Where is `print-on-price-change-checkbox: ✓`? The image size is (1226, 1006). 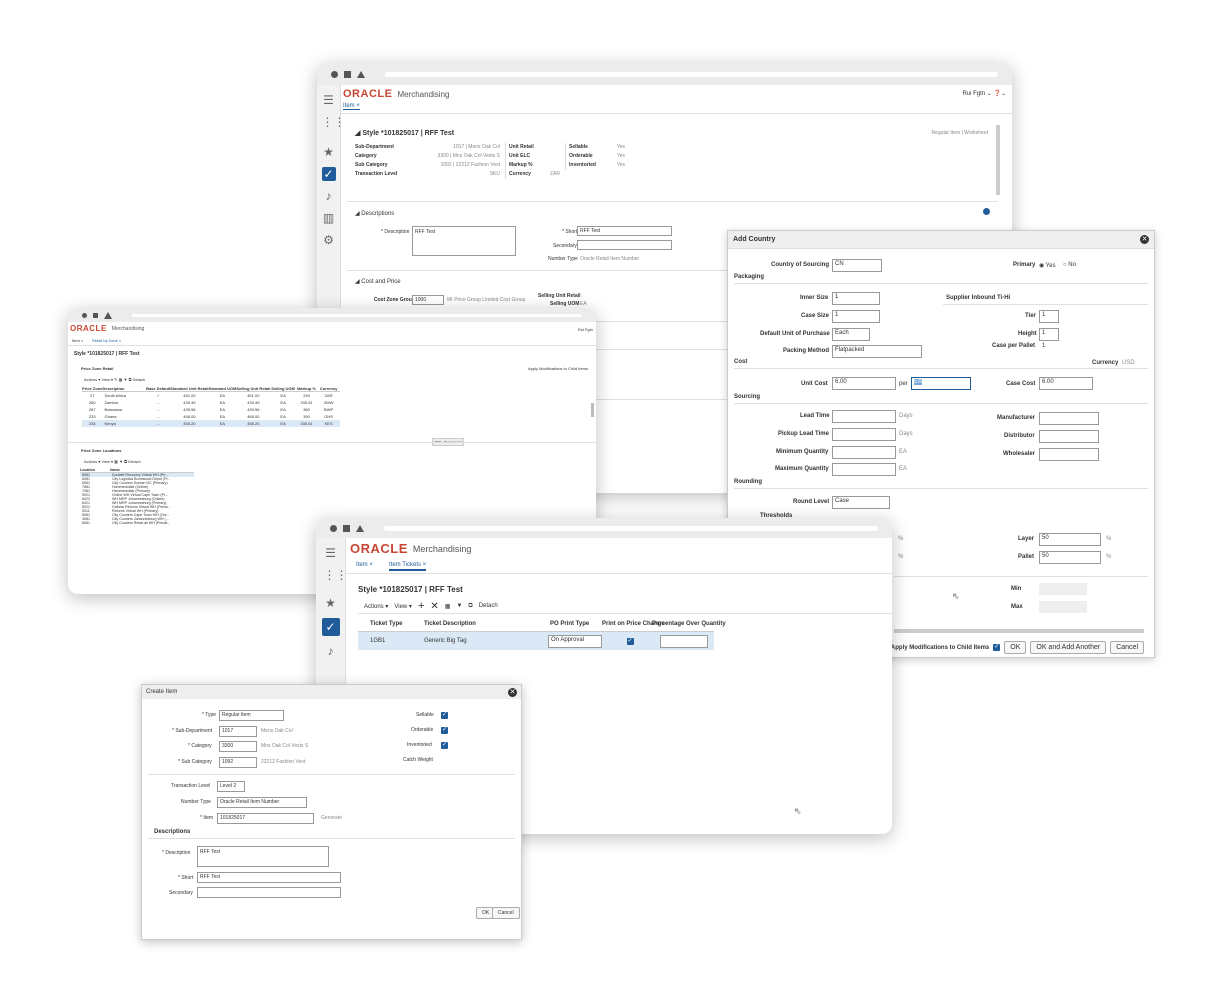
print-on-price-change-checkbox: ✓ is located at coordinates (630, 641).